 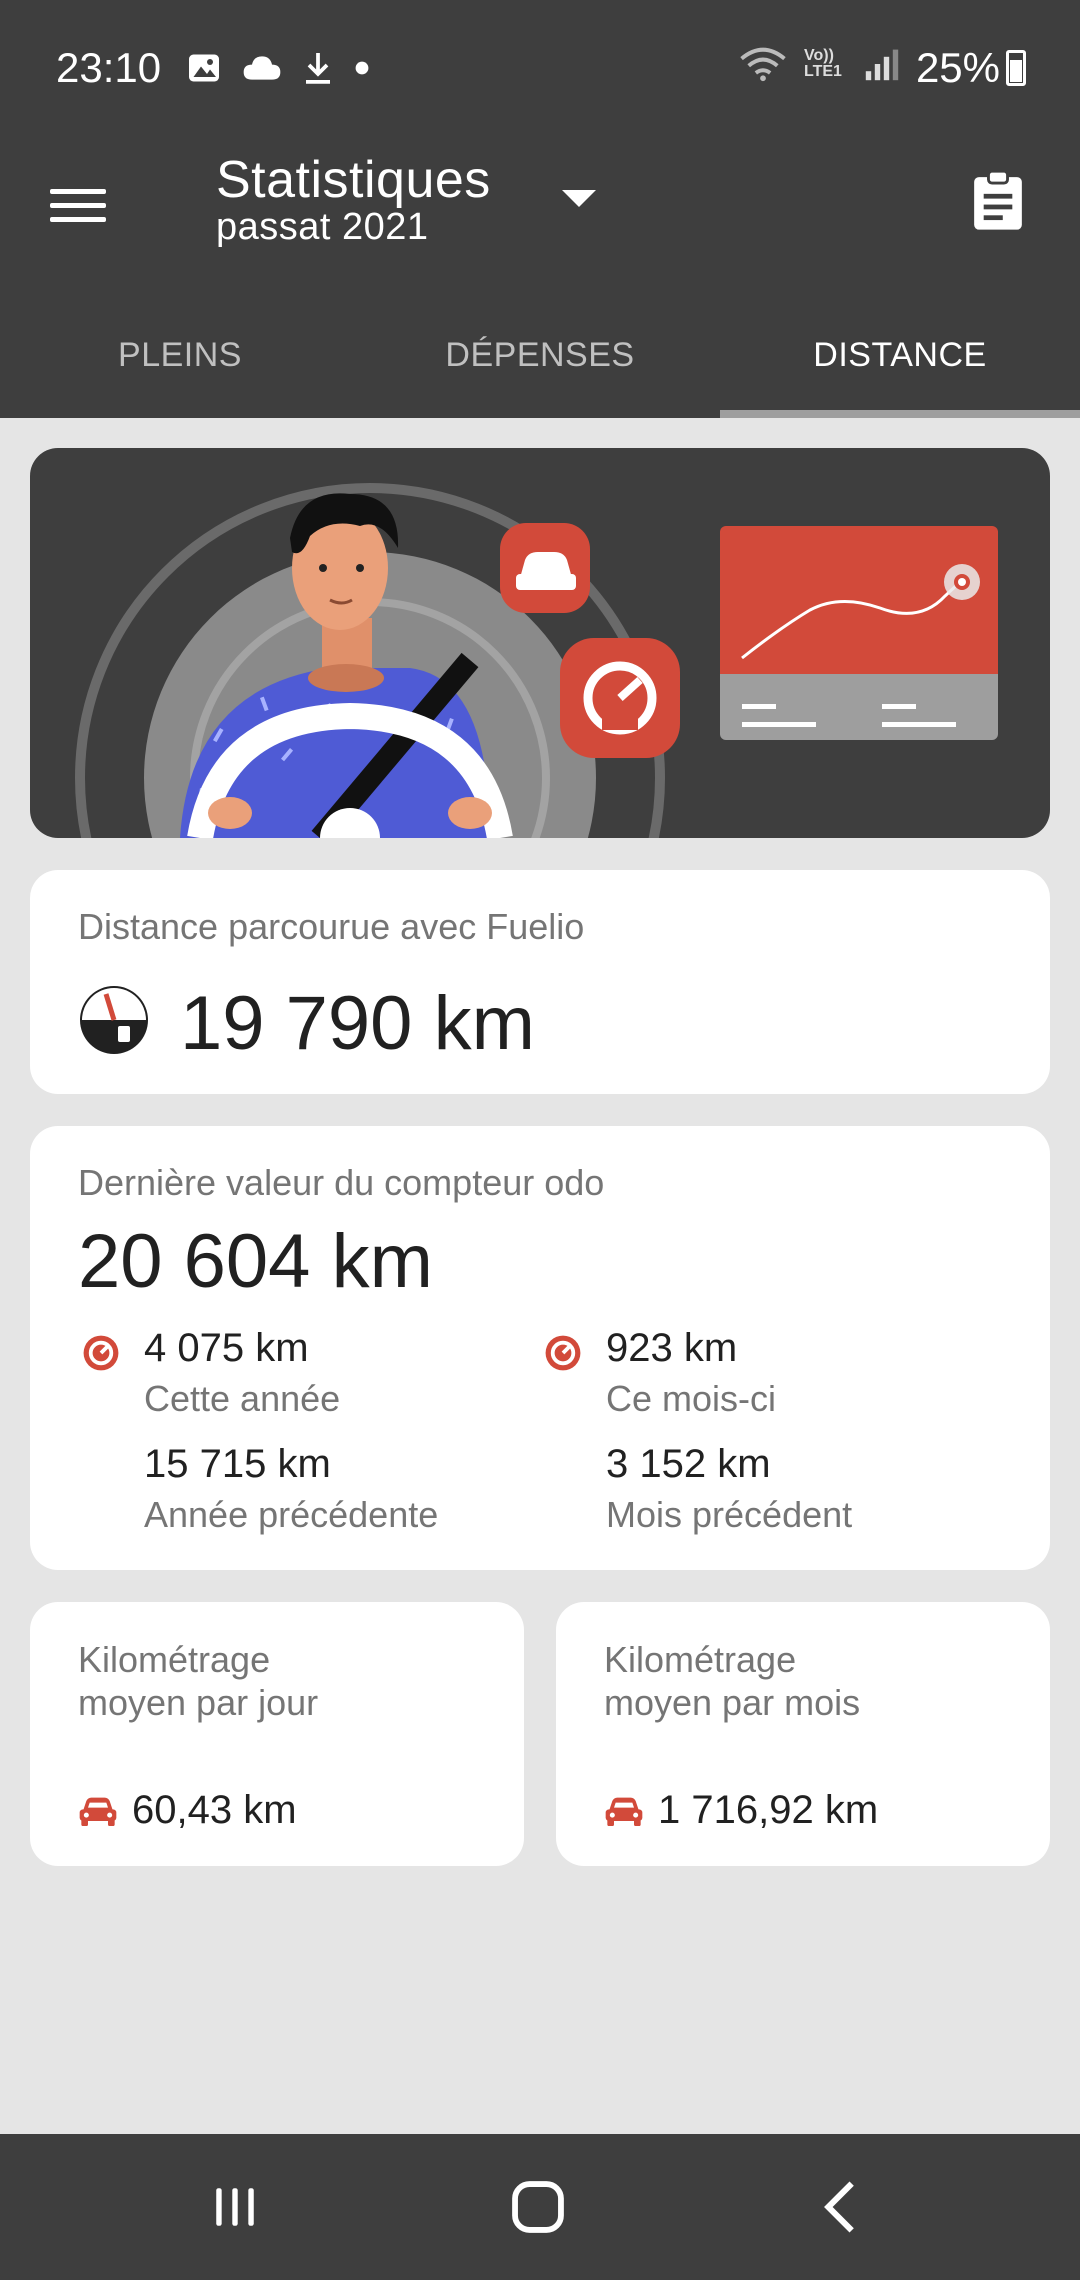 What do you see at coordinates (255, 1261) in the screenshot?
I see `odometer-value: 20 604 km` at bounding box center [255, 1261].